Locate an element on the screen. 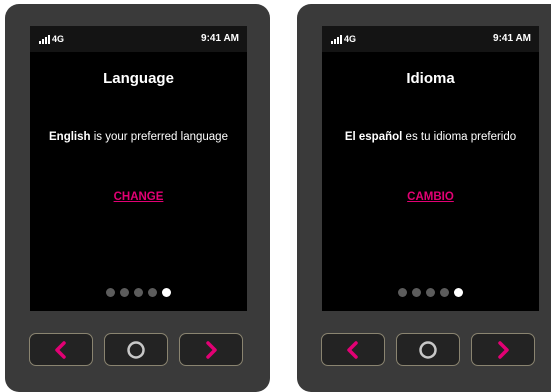 The image size is (551, 392). message-text: es tu idioma preferido is located at coordinates (459, 137).